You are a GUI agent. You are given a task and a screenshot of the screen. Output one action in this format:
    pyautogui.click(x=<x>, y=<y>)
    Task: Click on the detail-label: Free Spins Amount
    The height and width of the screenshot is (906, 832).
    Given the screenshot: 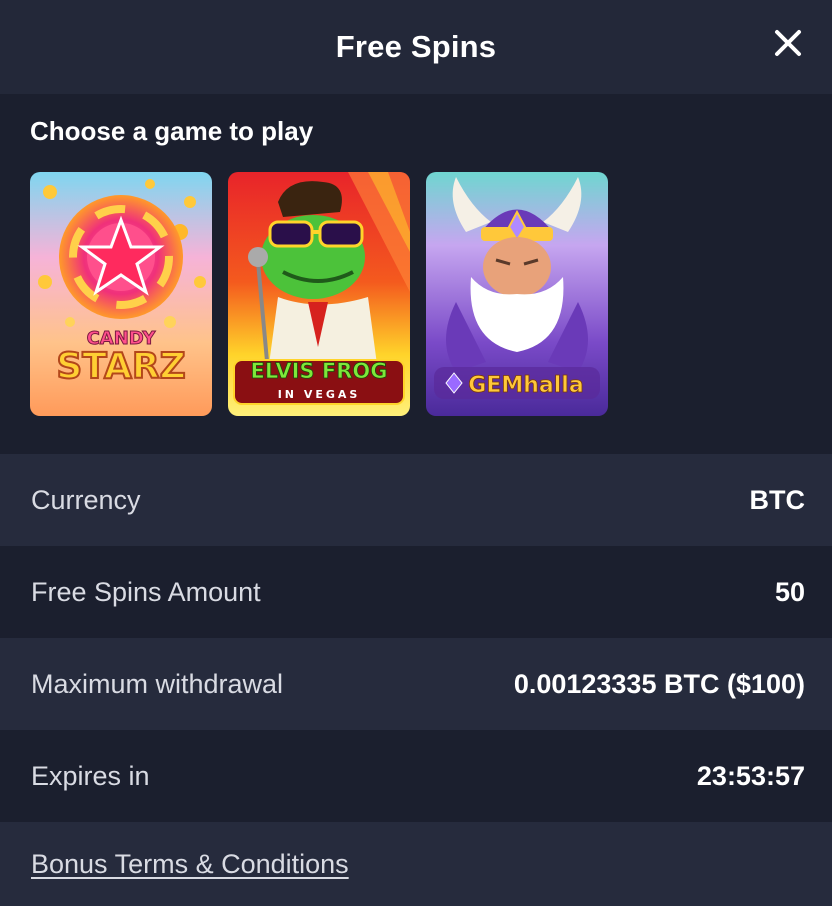 What is the action you would take?
    pyautogui.click(x=146, y=591)
    